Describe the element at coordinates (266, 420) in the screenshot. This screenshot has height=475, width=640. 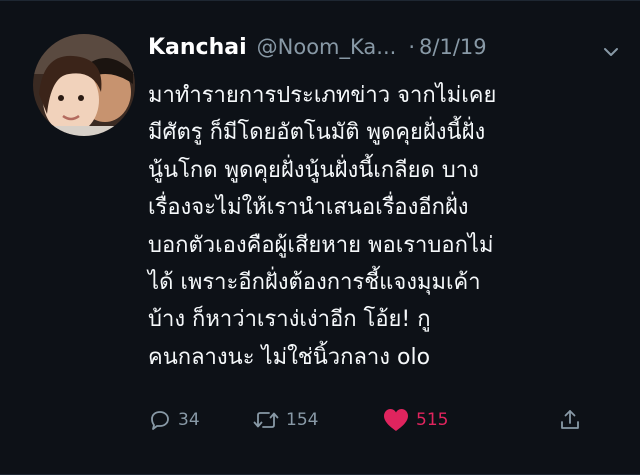
I see `retweet-icon` at that location.